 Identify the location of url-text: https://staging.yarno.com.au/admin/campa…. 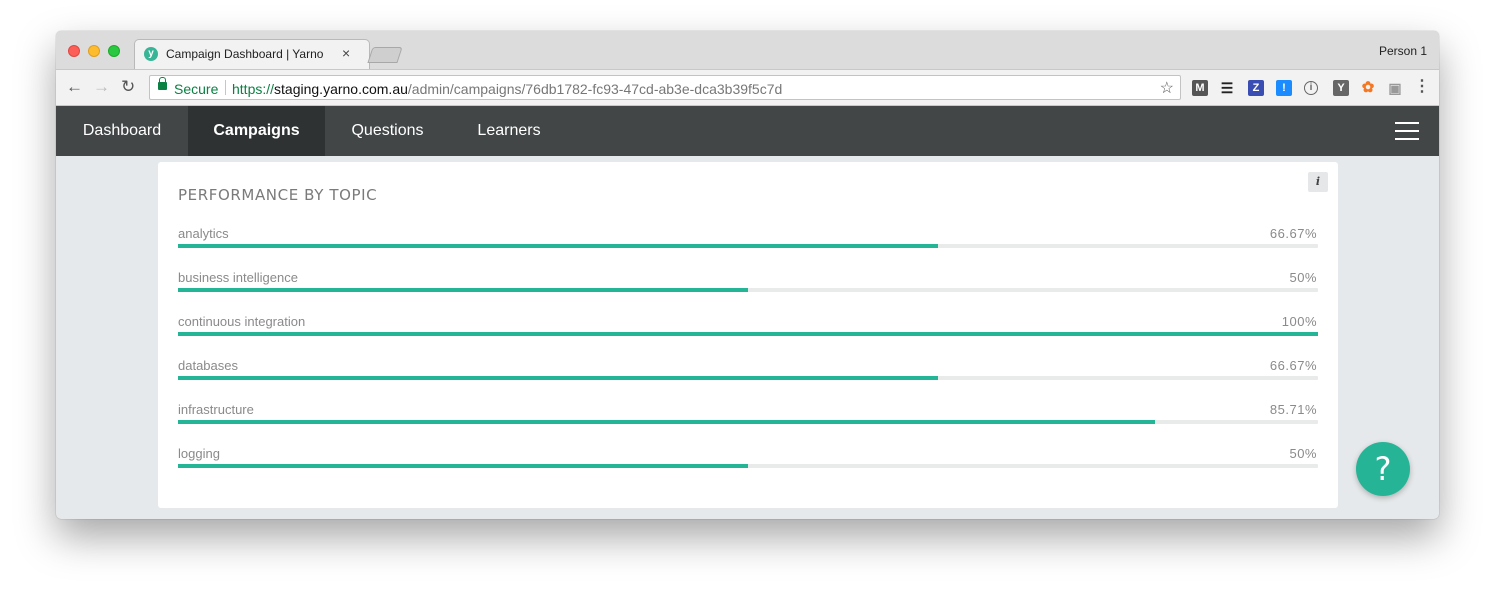
(507, 89).